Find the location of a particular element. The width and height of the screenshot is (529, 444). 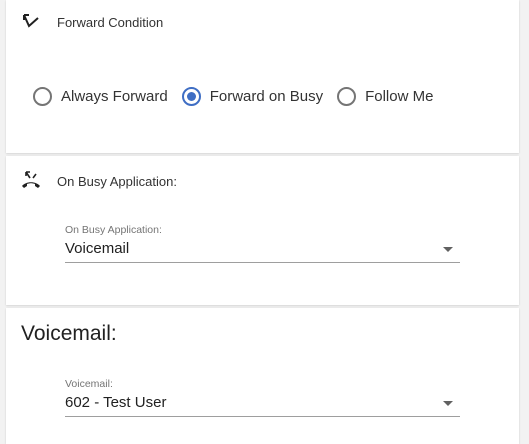

voicemail-select: Voicemail: 602 - Test User is located at coordinates (262, 397).